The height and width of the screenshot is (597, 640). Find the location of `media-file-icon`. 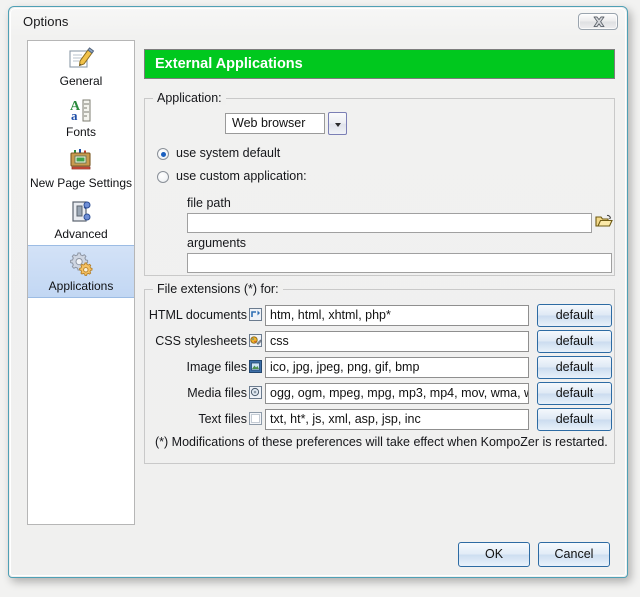

media-file-icon is located at coordinates (255, 392).